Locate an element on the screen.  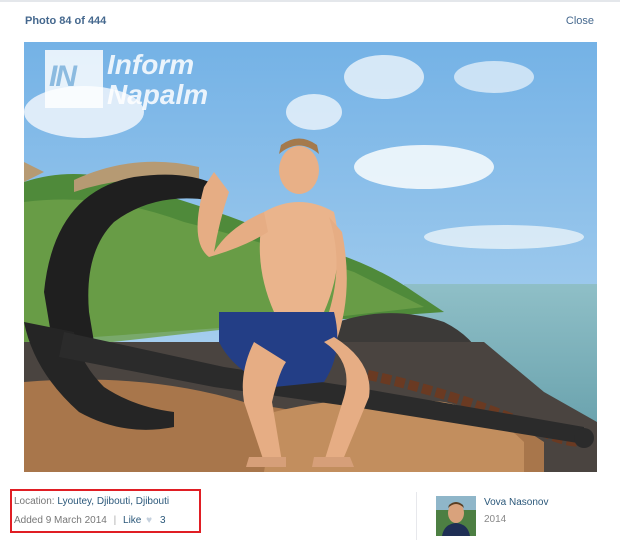
photo-viewer-header: Photo 84 of 444 Close is located at coordinates (310, 21).